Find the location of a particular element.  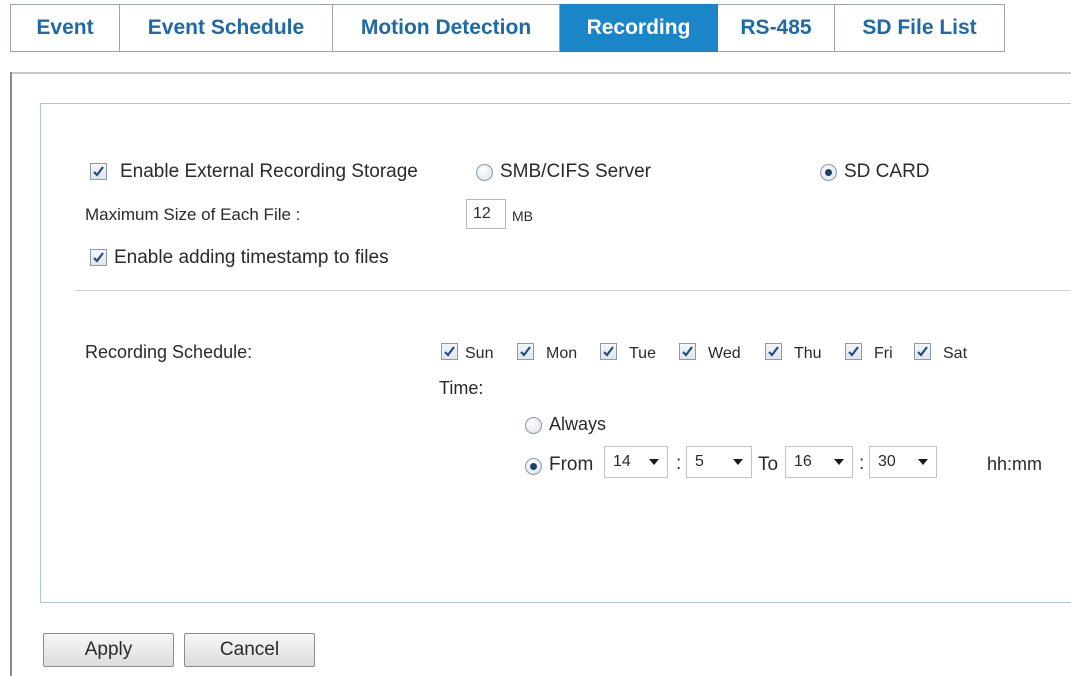

enable-timestamp-checkbox is located at coordinates (98, 257).